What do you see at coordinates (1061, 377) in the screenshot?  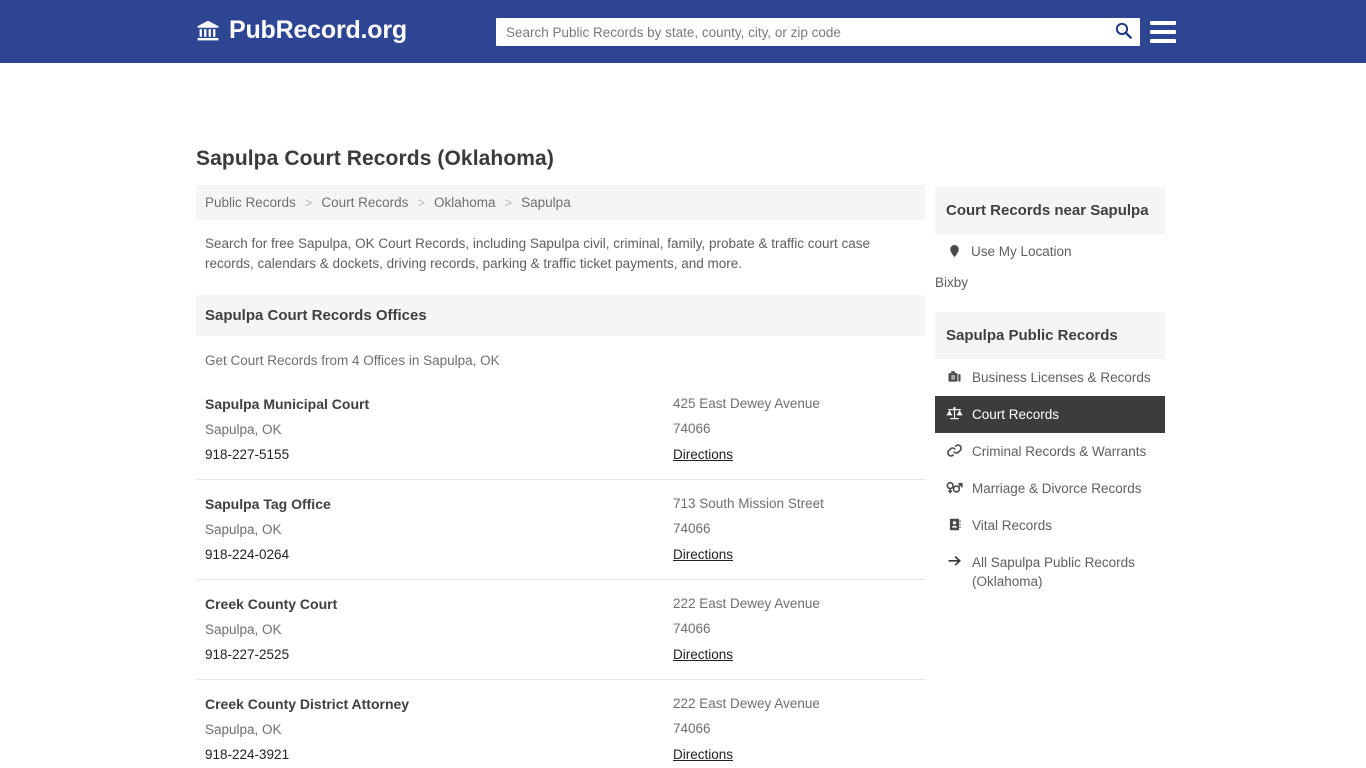 I see `sidebar-item-label: Business Licenses & Records` at bounding box center [1061, 377].